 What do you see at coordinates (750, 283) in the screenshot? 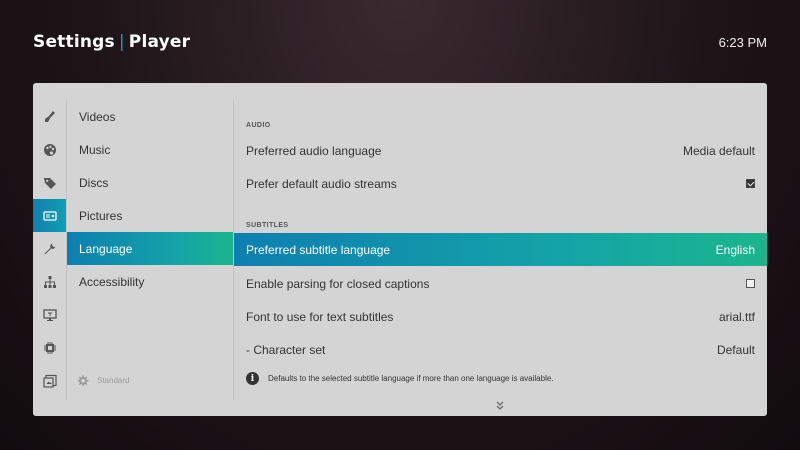
I see `checkbox-unchecked` at bounding box center [750, 283].